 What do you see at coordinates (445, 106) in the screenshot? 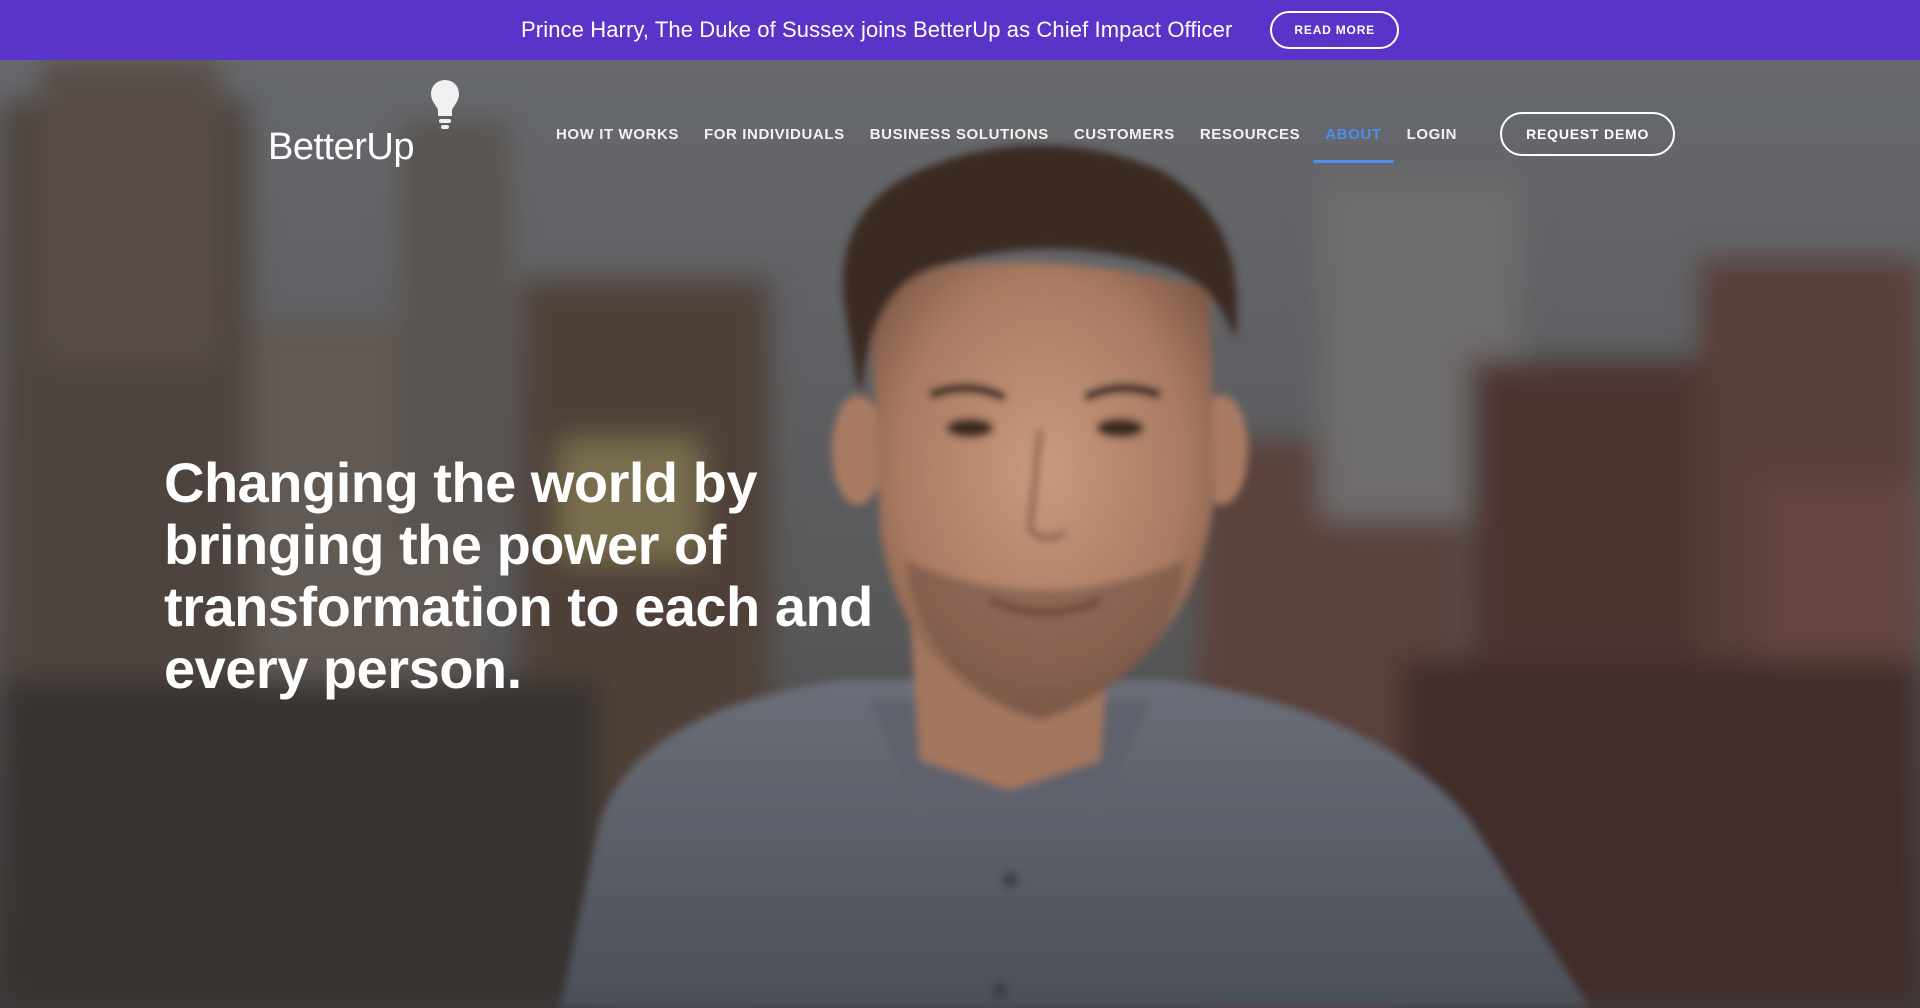
I see `lightbulb-icon` at bounding box center [445, 106].